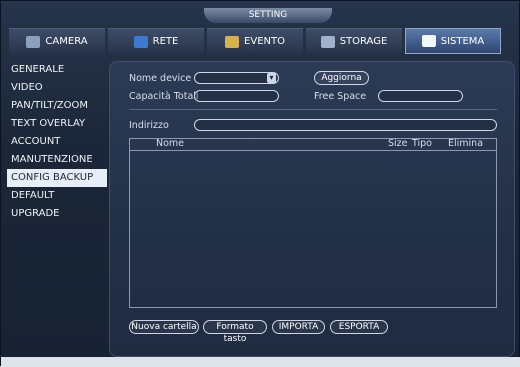 The image size is (520, 367). What do you see at coordinates (57, 142) in the screenshot?
I see `sidebar-item-account: ACCOUNT` at bounding box center [57, 142].